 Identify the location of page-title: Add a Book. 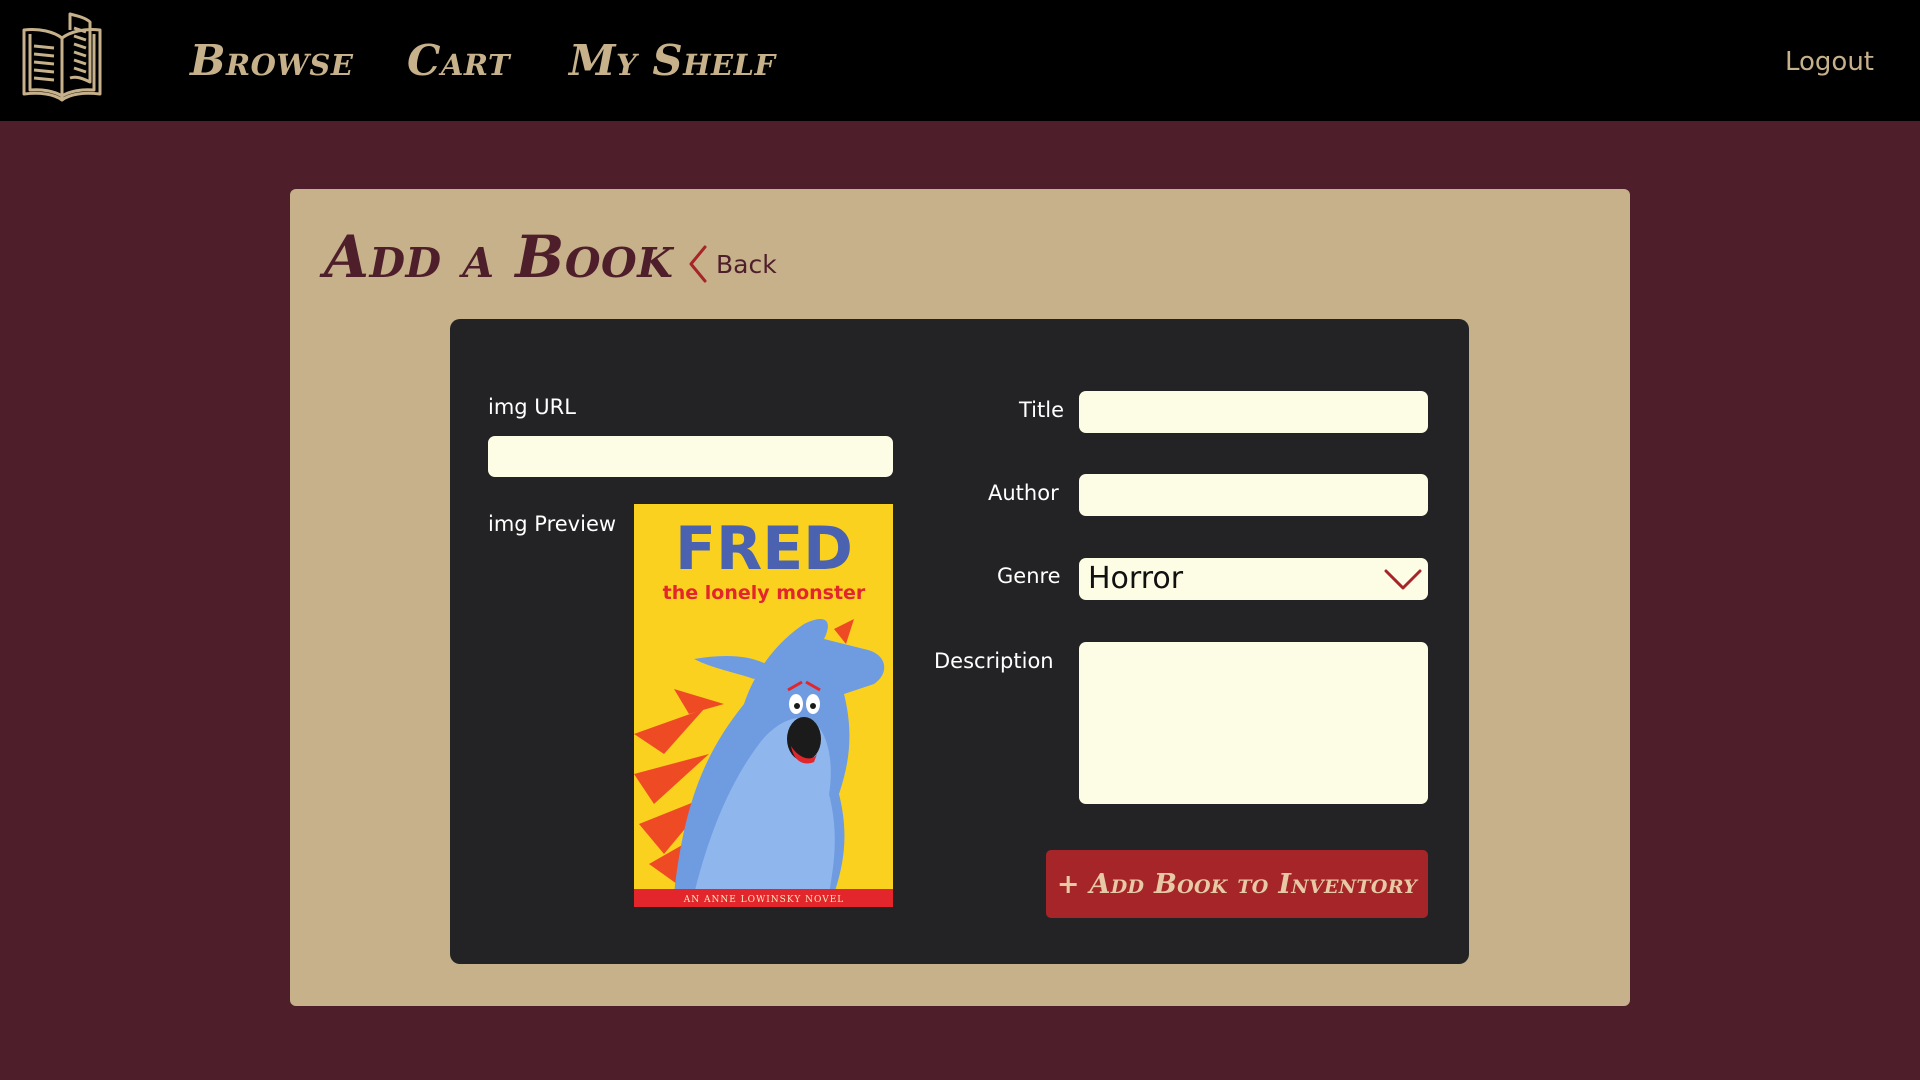
(499, 257).